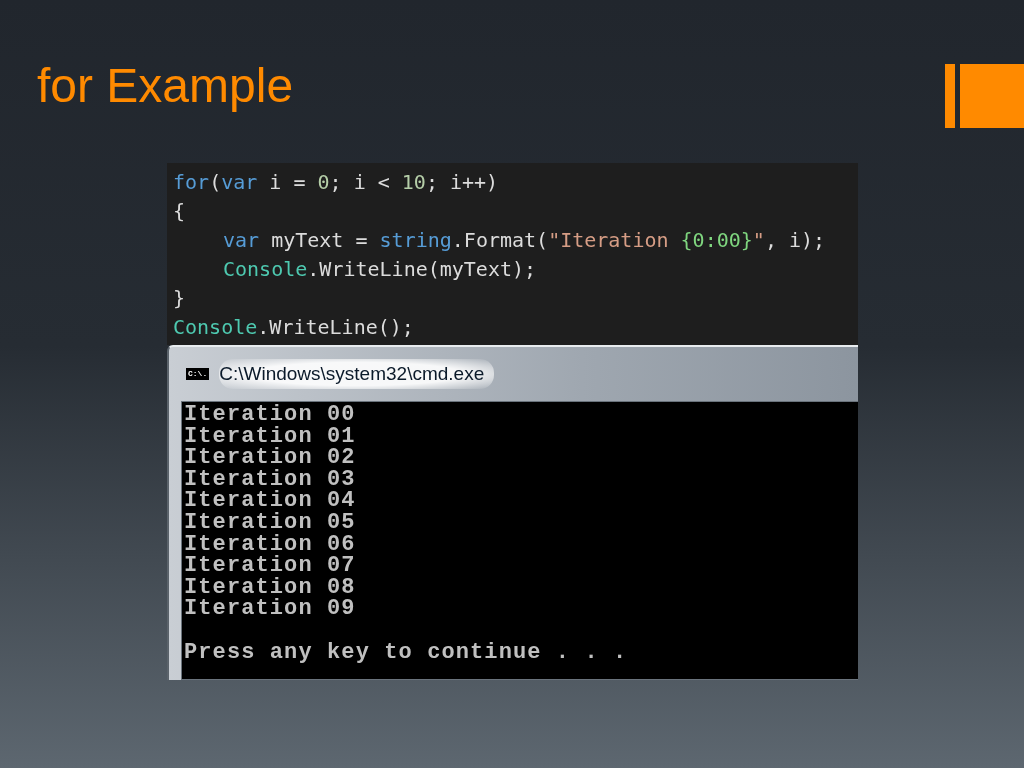  Describe the element at coordinates (270, 415) in the screenshot. I see `console-line: Iteration 00` at that location.